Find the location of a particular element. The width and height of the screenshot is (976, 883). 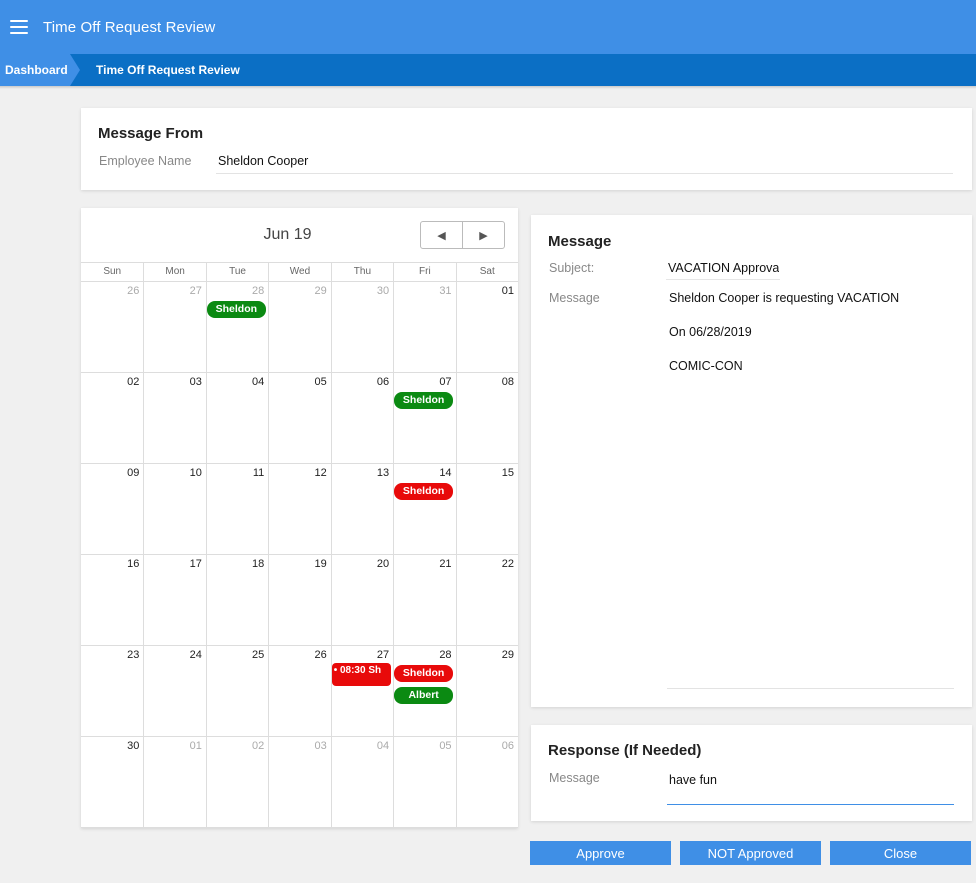

breadcrumb-dashboard: Dashboard is located at coordinates (40, 70).